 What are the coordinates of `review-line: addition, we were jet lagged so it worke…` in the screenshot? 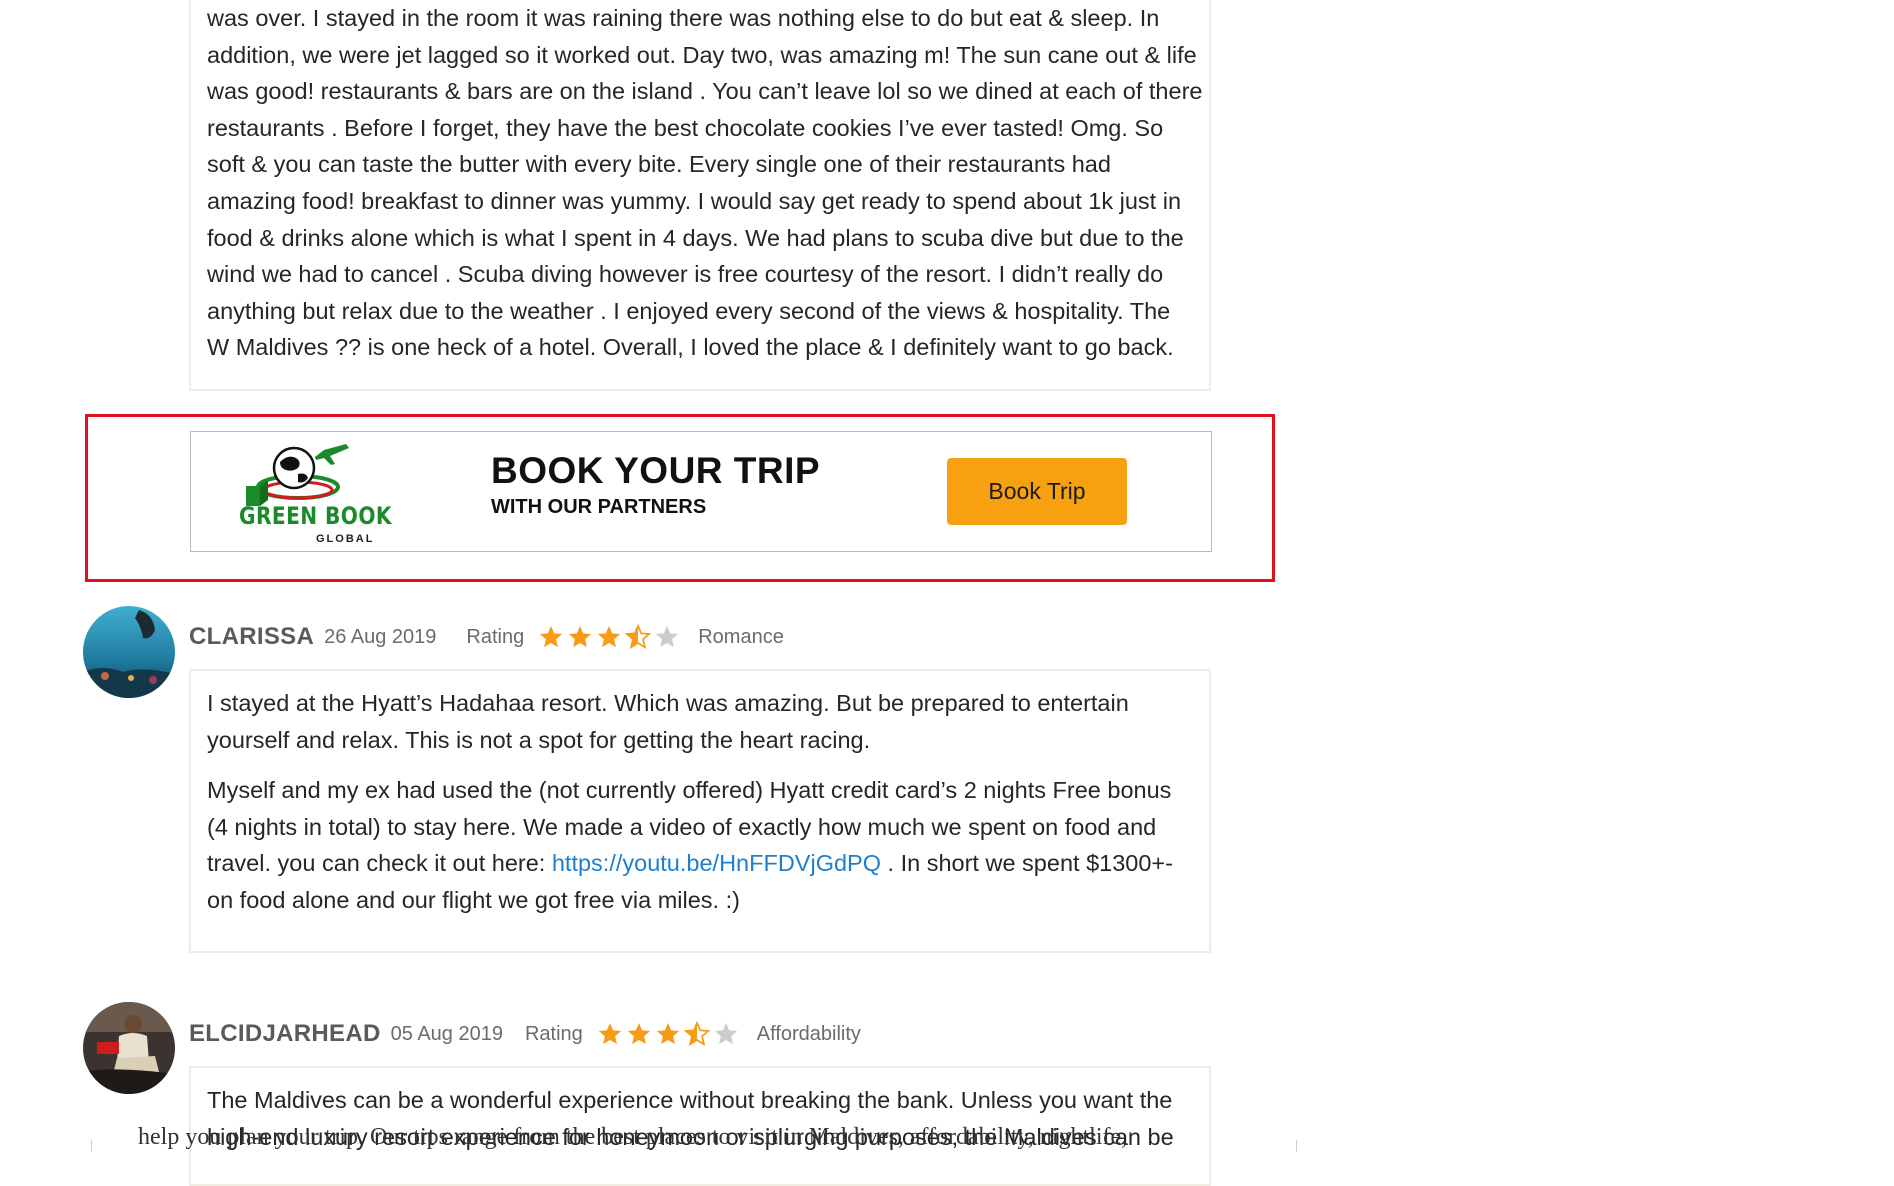 It's located at (702, 54).